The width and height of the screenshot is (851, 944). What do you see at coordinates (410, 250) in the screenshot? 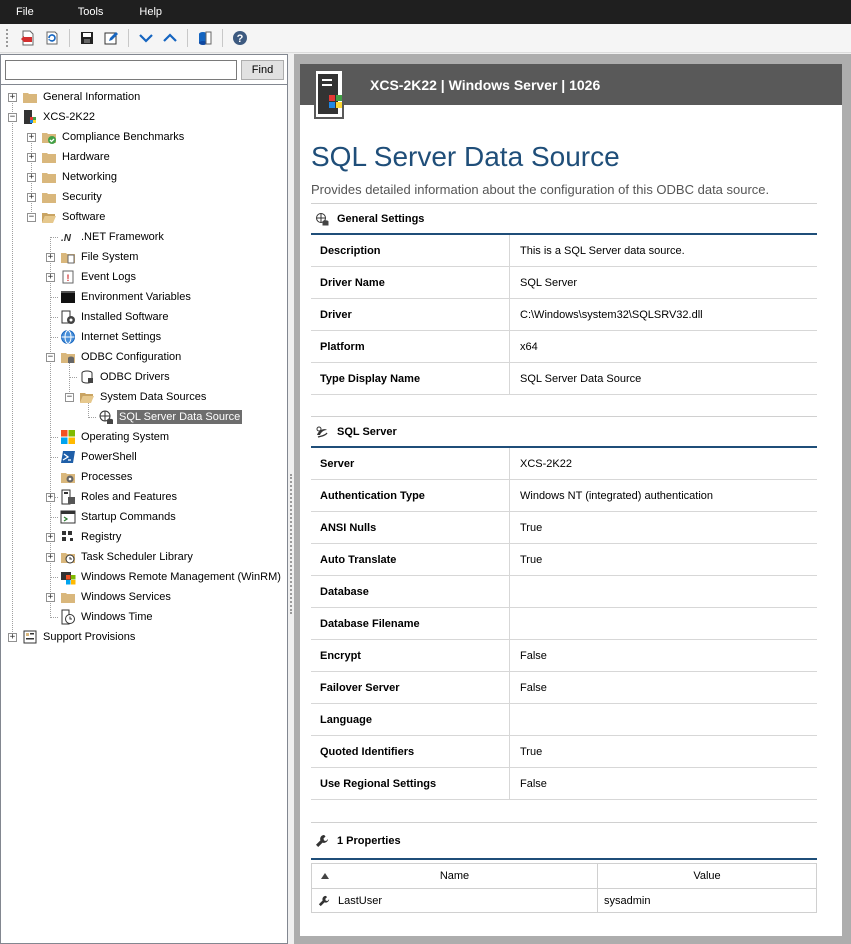
I see `property-key: Description` at bounding box center [410, 250].